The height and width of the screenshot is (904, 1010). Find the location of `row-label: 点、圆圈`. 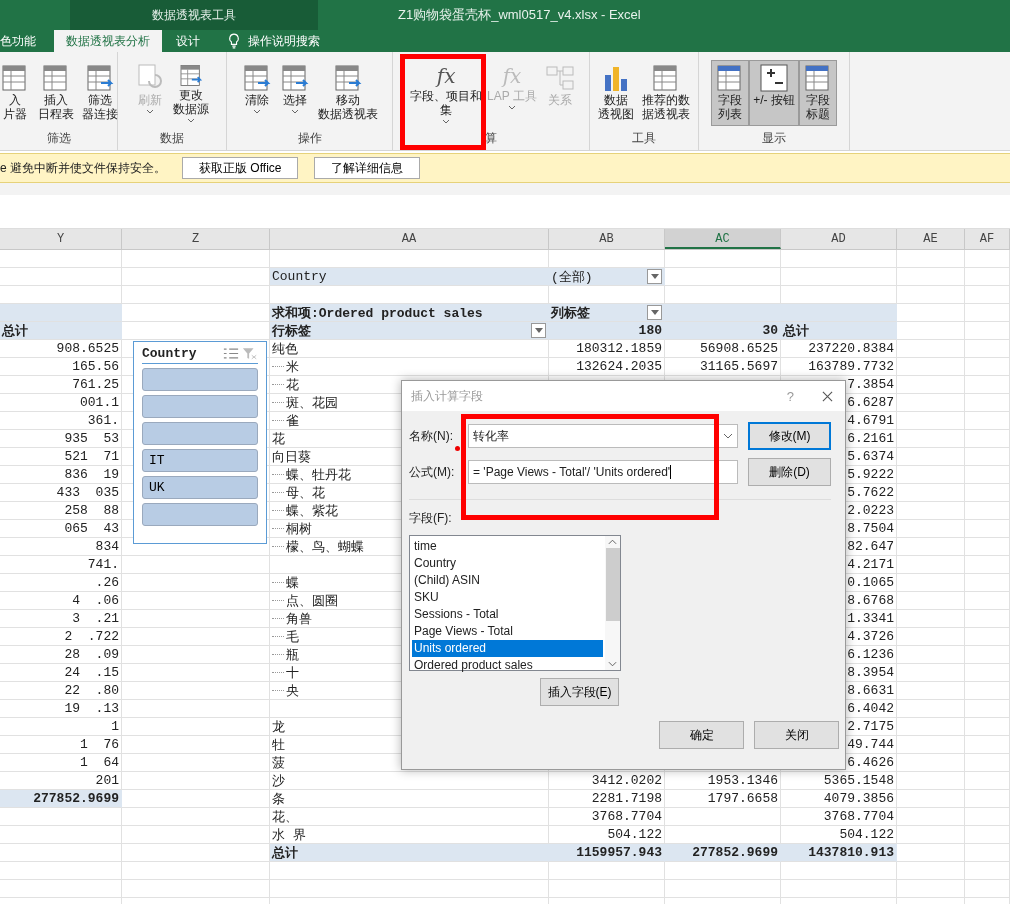

row-label: 点、圆圈 is located at coordinates (312, 600).